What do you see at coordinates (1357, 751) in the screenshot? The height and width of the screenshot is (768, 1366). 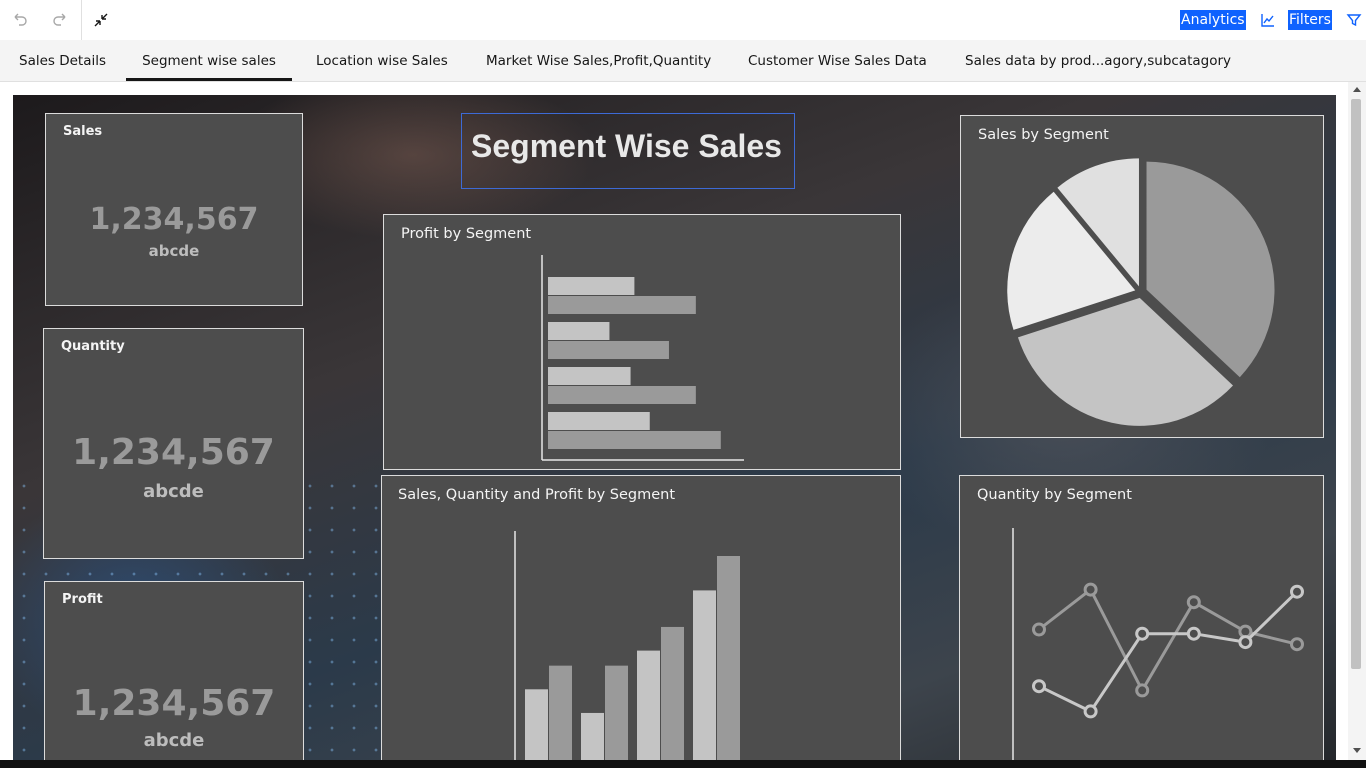 I see `scroll-down-icon` at bounding box center [1357, 751].